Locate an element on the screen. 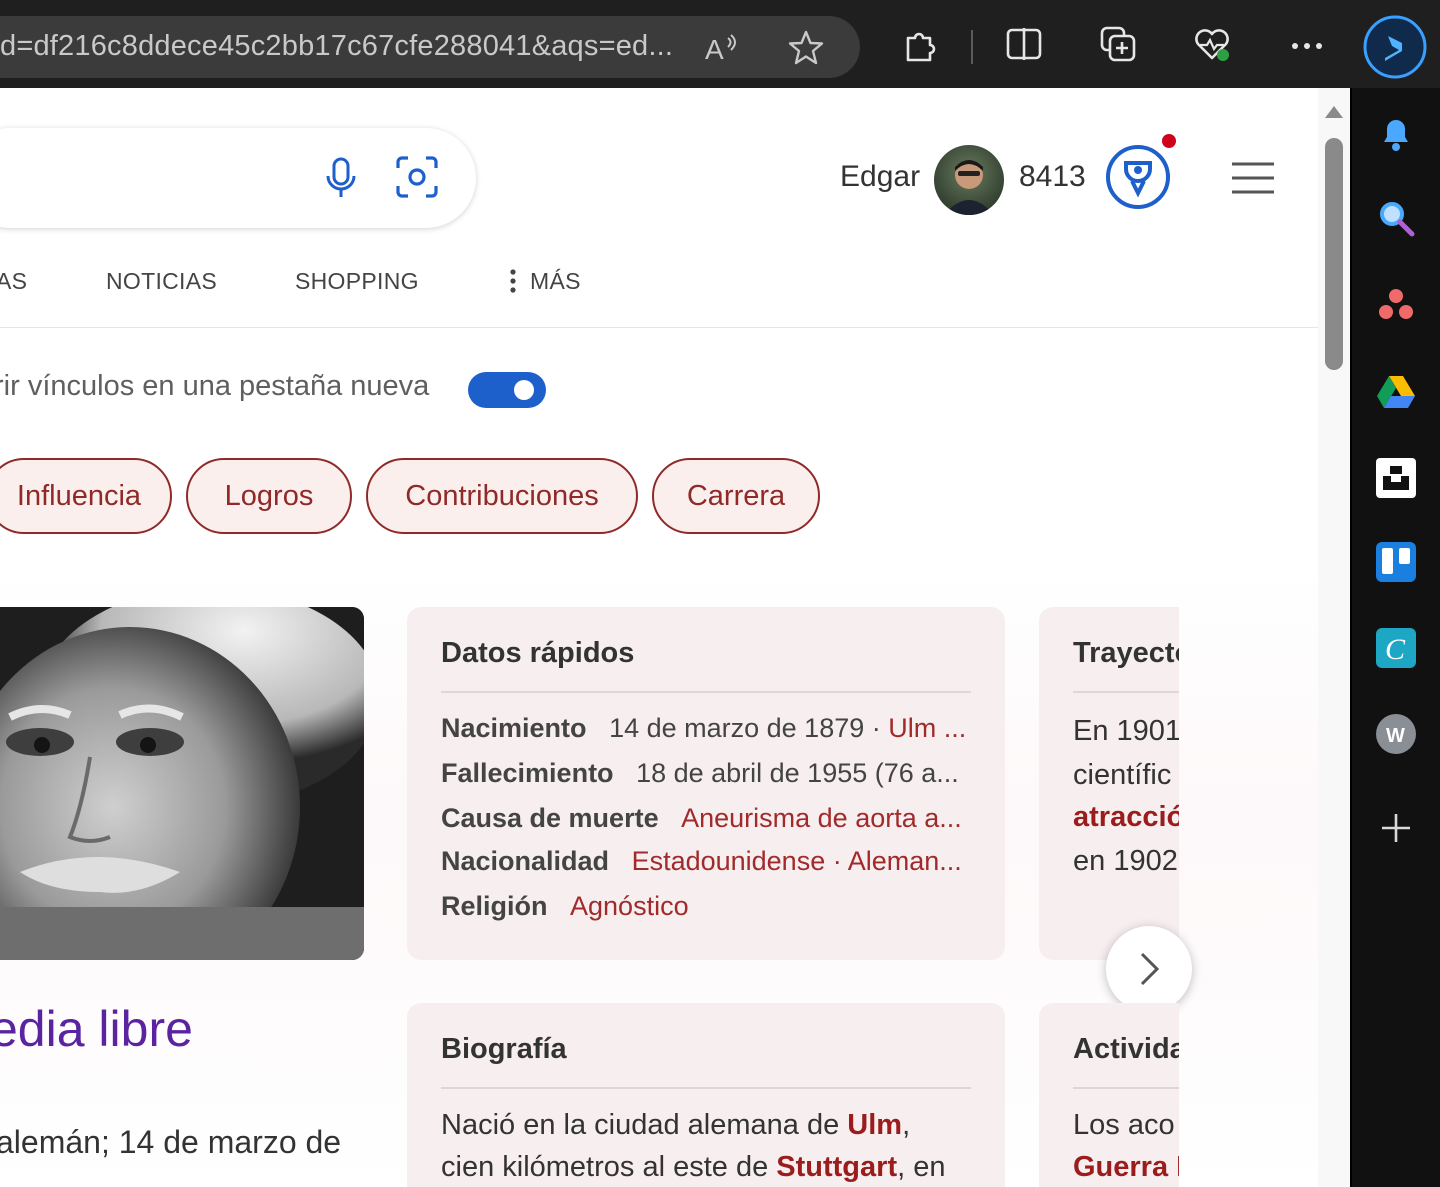 Image resolution: width=1440 pixels, height=1187 pixels. split-screen-icon is located at coordinates (1024, 44).